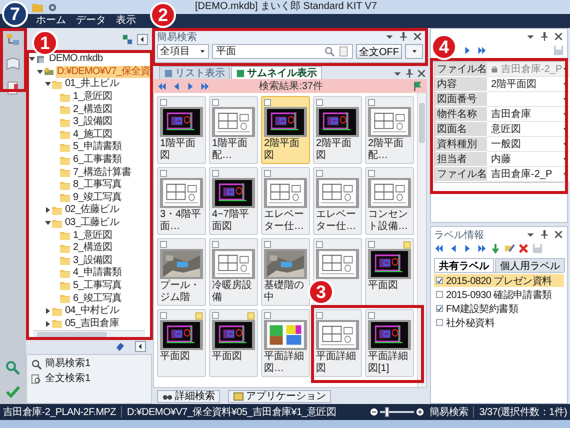 The width and height of the screenshot is (570, 428). What do you see at coordinates (93, 134) in the screenshot?
I see `tree-item: 4_施工図` at bounding box center [93, 134].